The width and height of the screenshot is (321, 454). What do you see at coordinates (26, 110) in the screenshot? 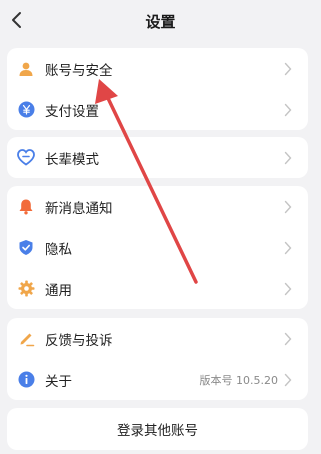
I see `yuan-icon` at bounding box center [26, 110].